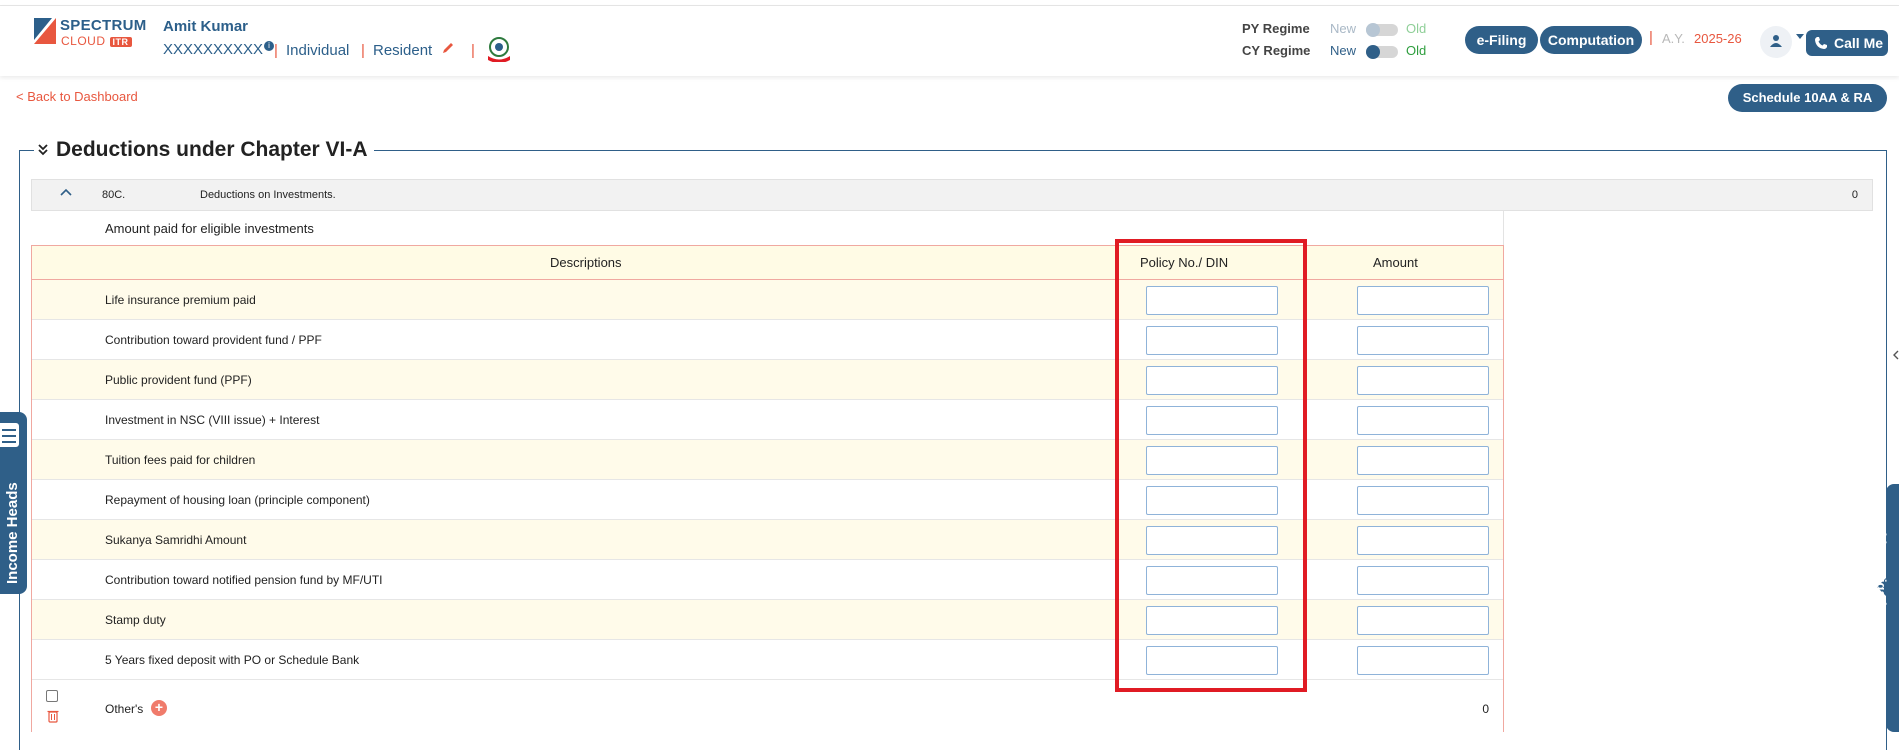  I want to click on chevron-left-icon, so click(1895, 355).